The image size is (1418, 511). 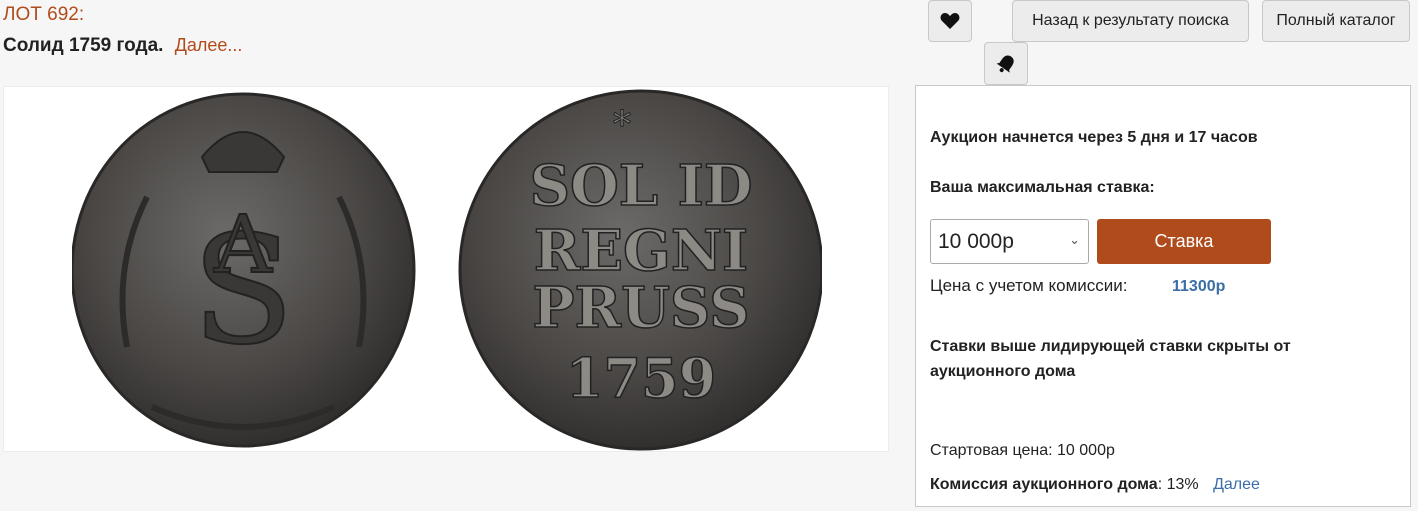 What do you see at coordinates (1184, 241) in the screenshot?
I see `place-bid-button: Ставка` at bounding box center [1184, 241].